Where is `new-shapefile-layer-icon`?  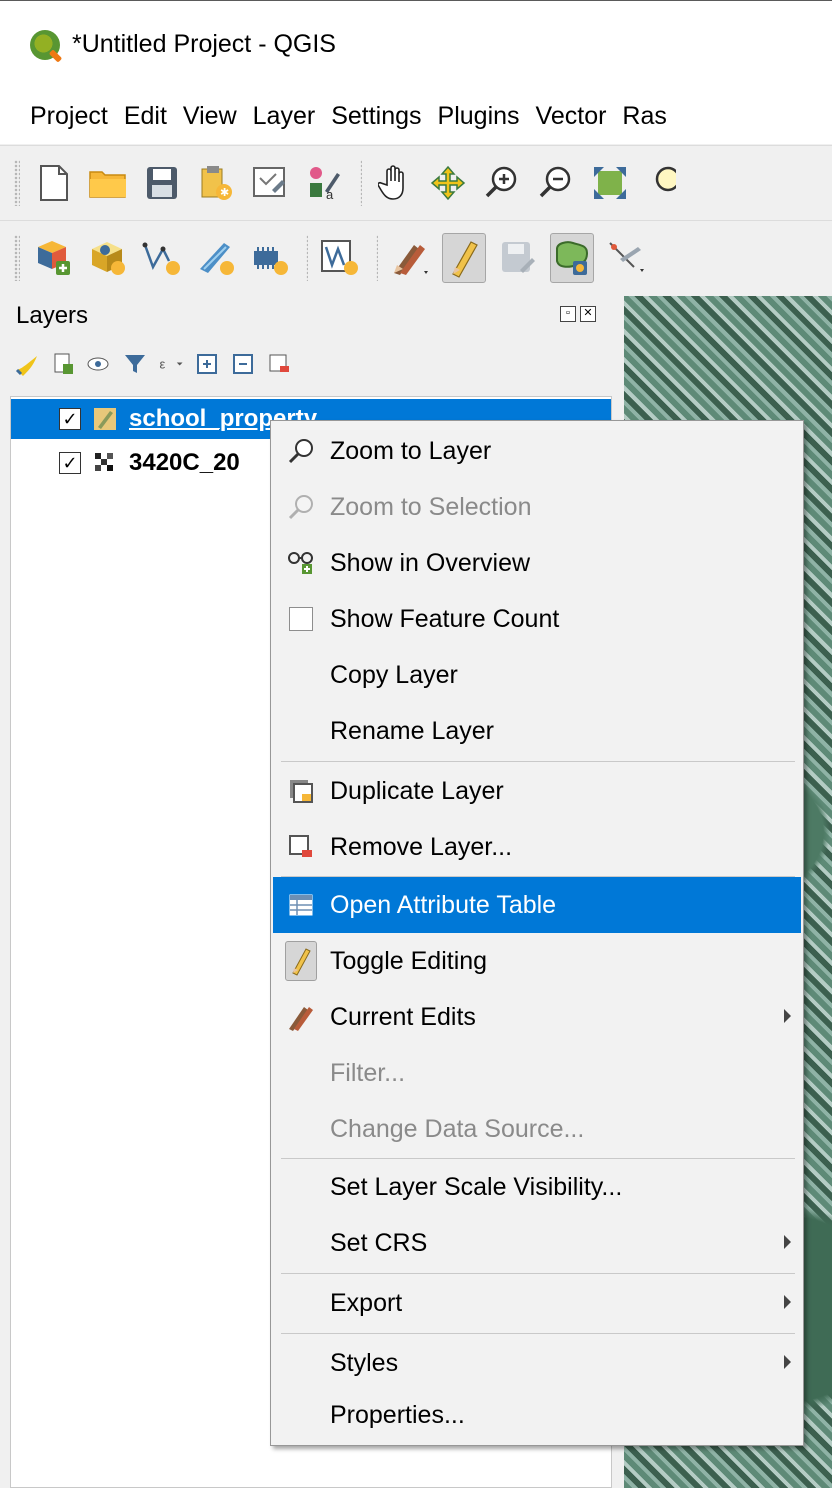 new-shapefile-layer-icon is located at coordinates (162, 258).